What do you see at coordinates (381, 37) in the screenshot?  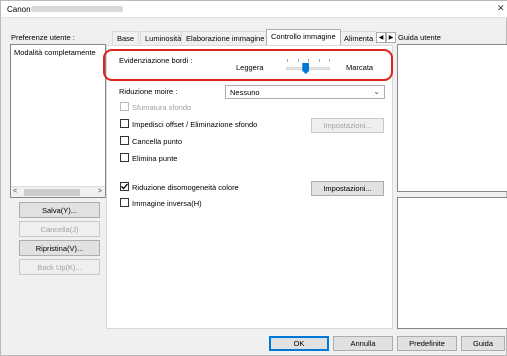 I see `tab-scroll-left-icon: ◀` at bounding box center [381, 37].